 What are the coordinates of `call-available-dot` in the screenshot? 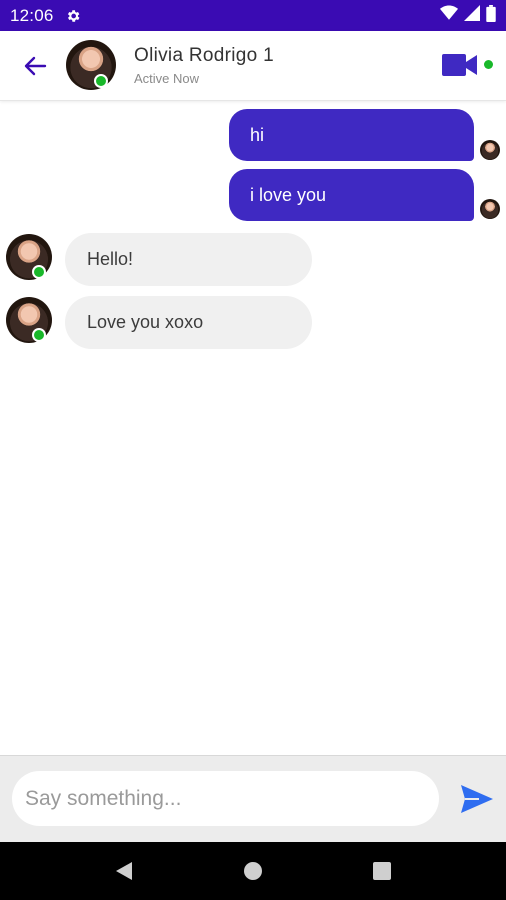 It's located at (488, 64).